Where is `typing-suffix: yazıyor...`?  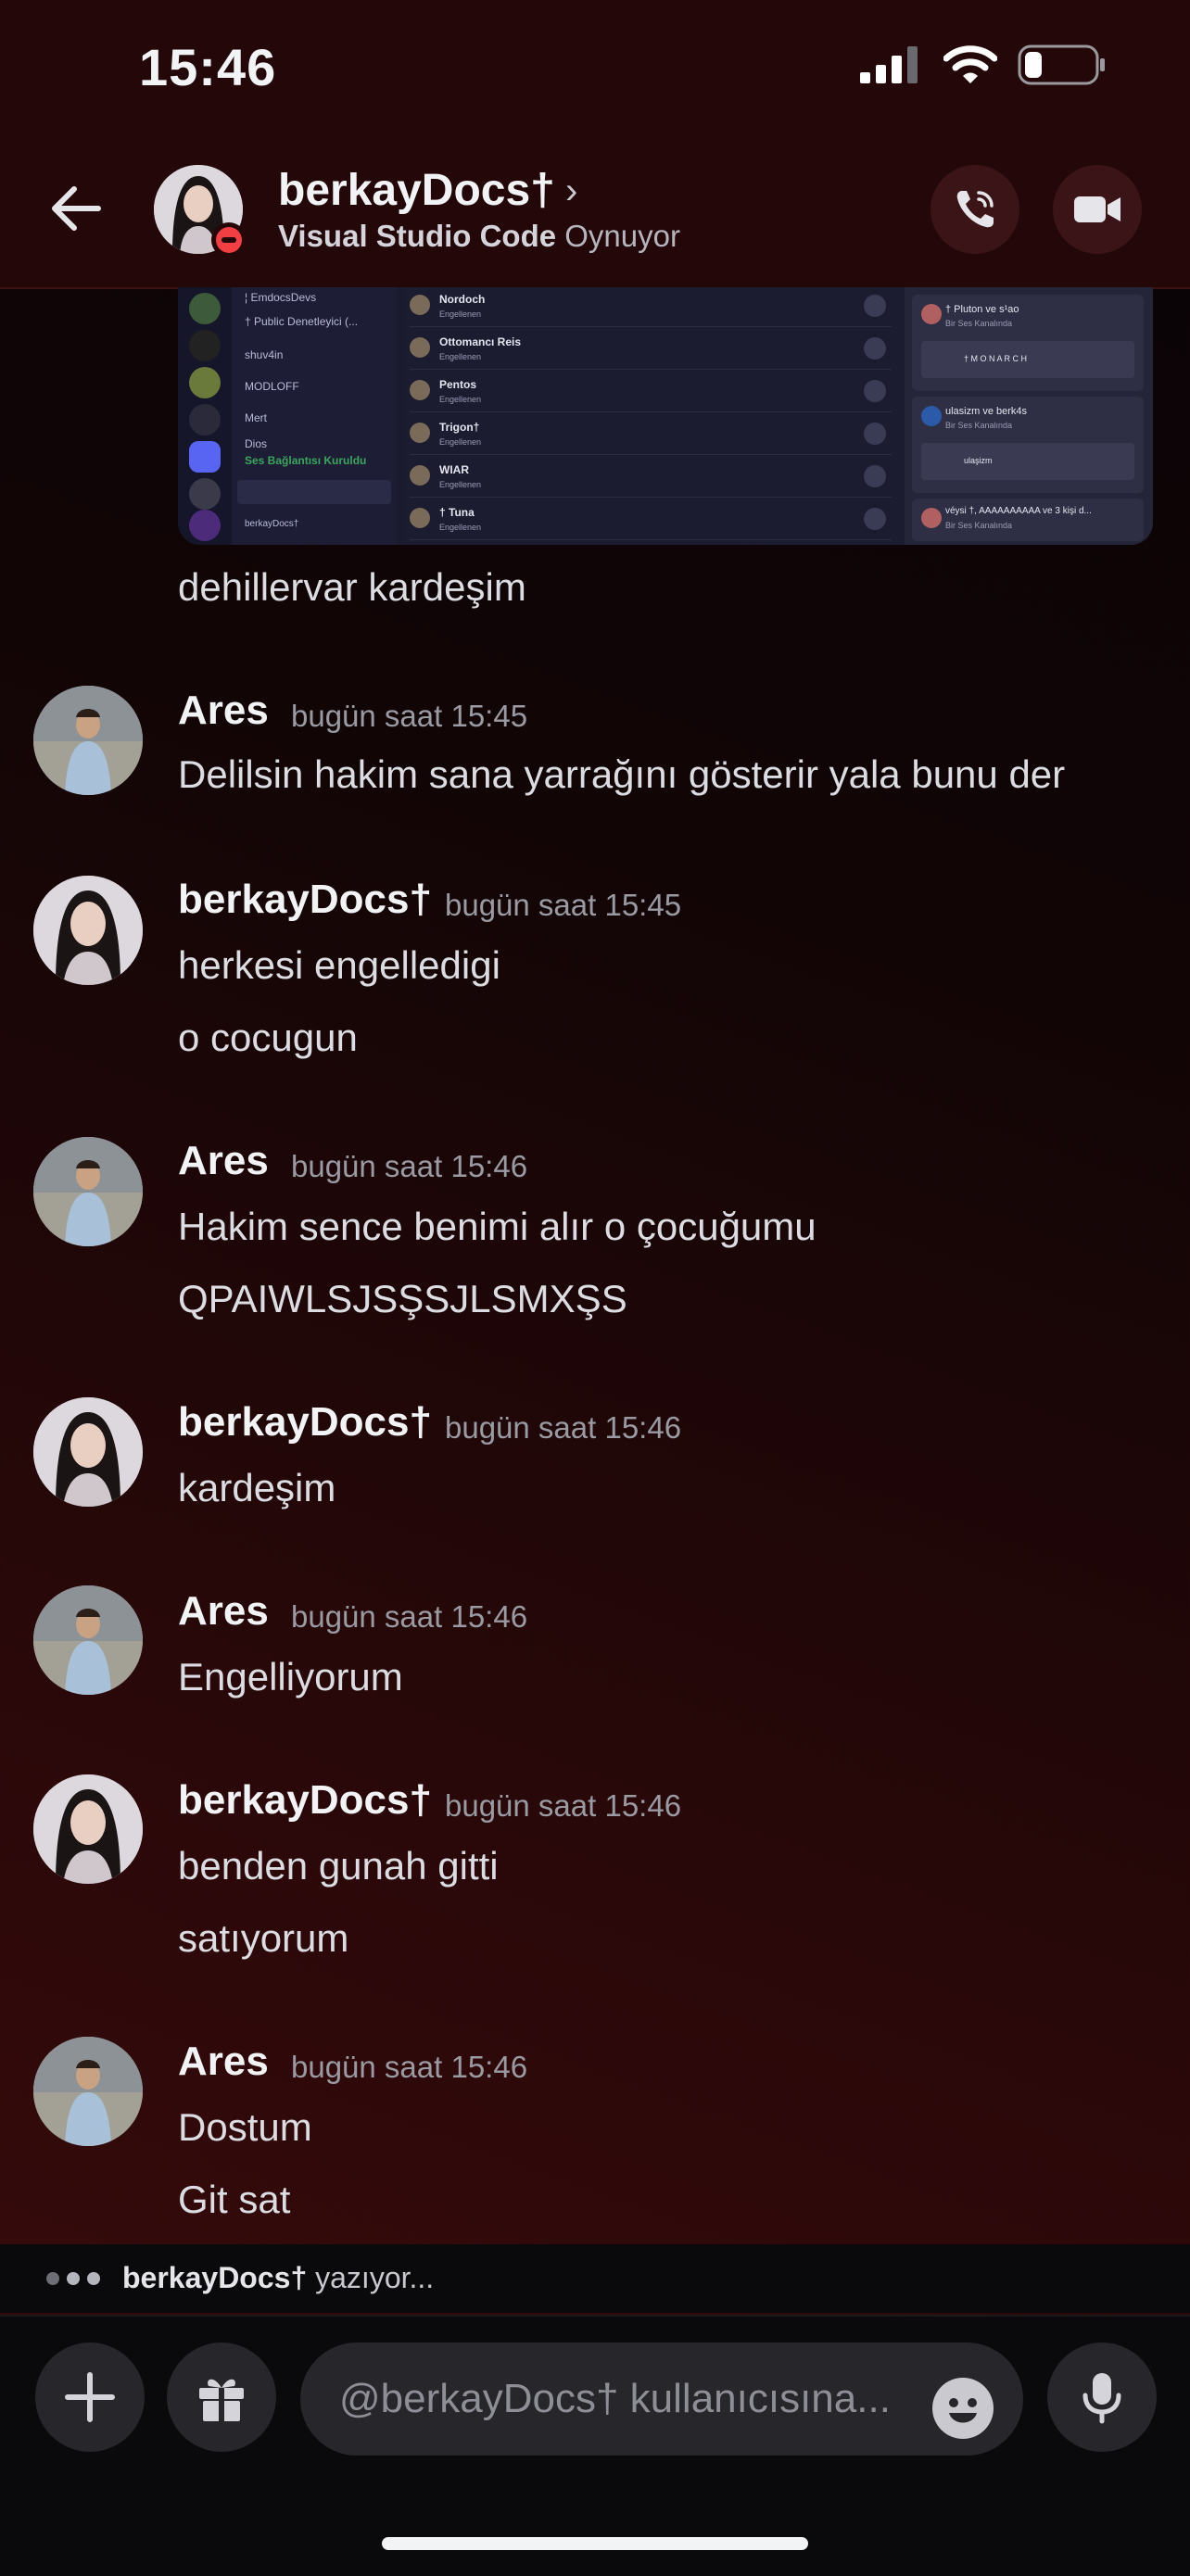
typing-suffix: yazıyor... is located at coordinates (375, 2277).